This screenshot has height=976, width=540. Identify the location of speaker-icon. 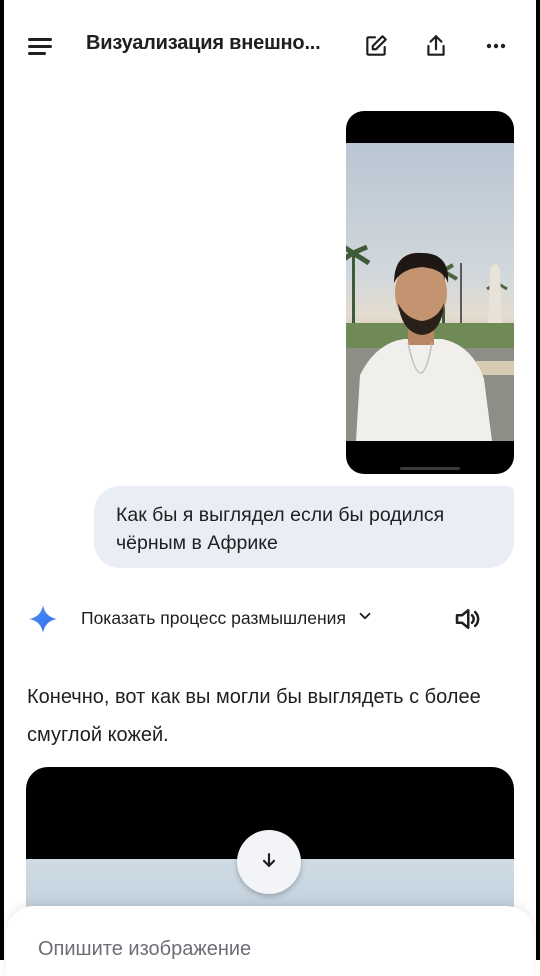
(468, 619).